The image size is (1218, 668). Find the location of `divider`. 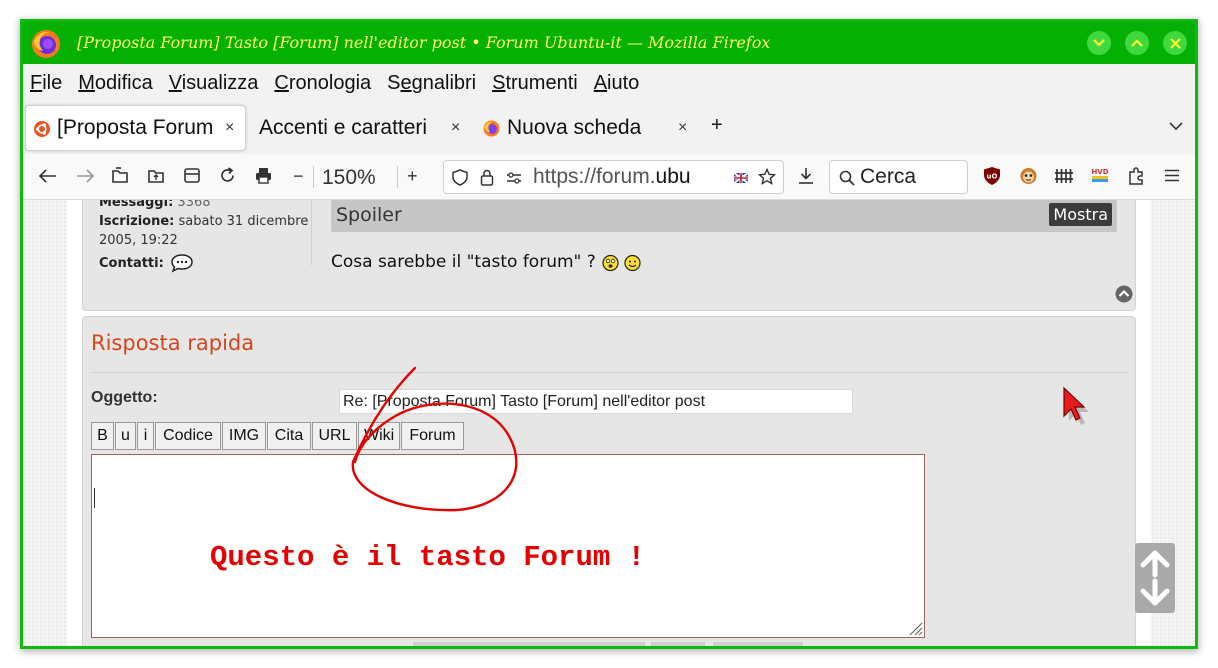

divider is located at coordinates (311, 232).